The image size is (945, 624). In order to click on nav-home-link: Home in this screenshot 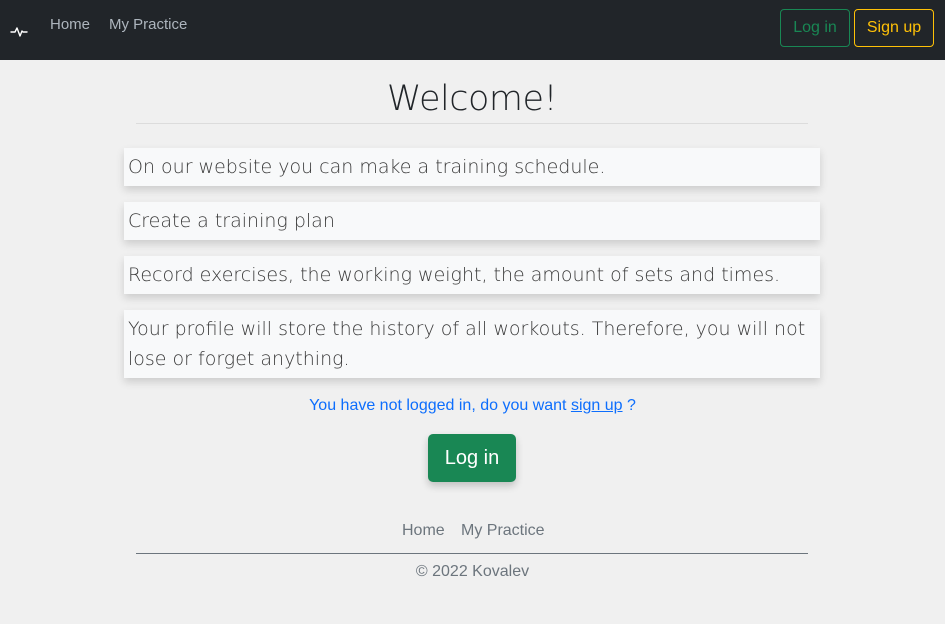, I will do `click(70, 25)`.